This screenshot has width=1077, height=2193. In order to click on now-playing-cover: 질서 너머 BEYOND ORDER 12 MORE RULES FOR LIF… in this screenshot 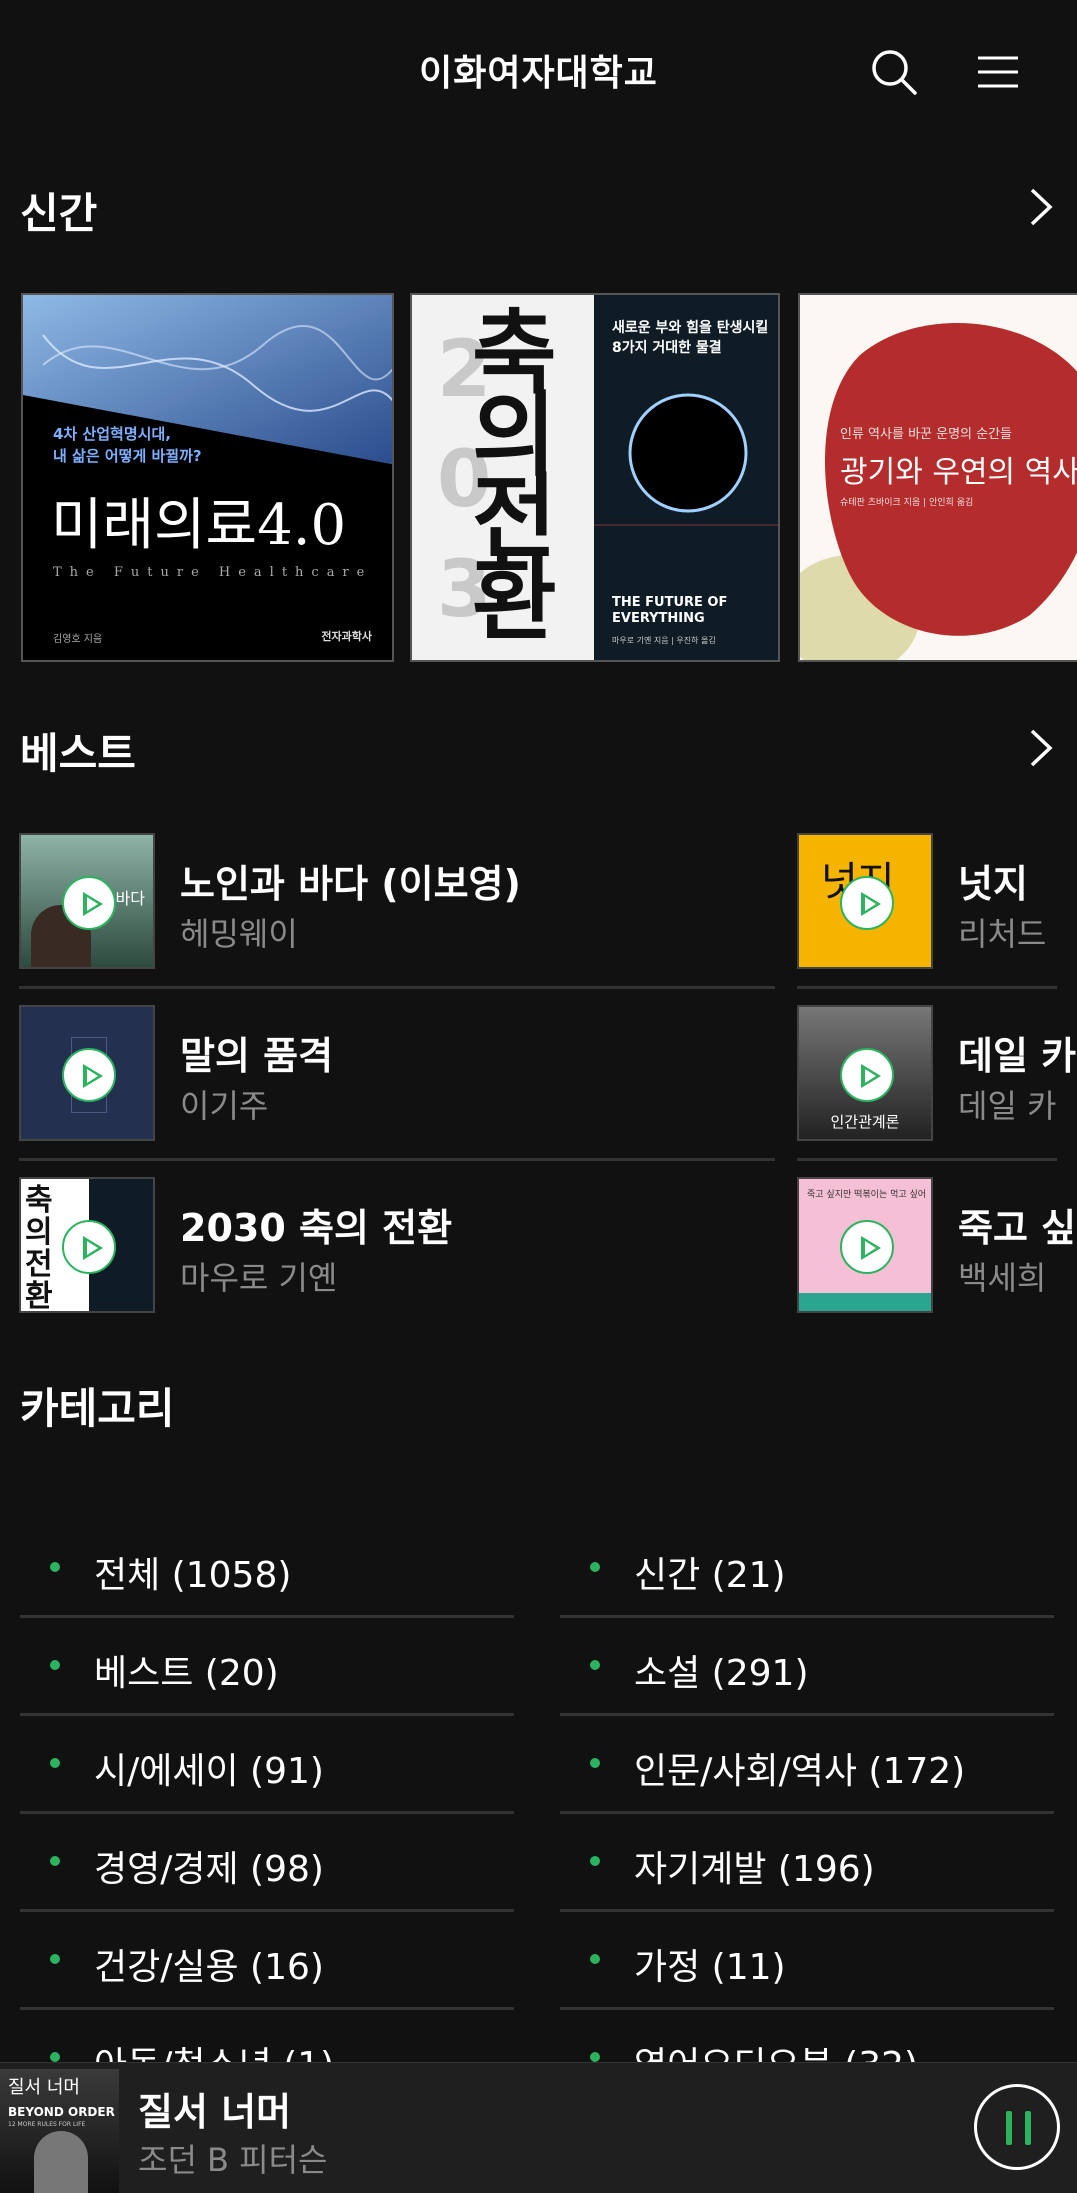, I will do `click(59, 2131)`.